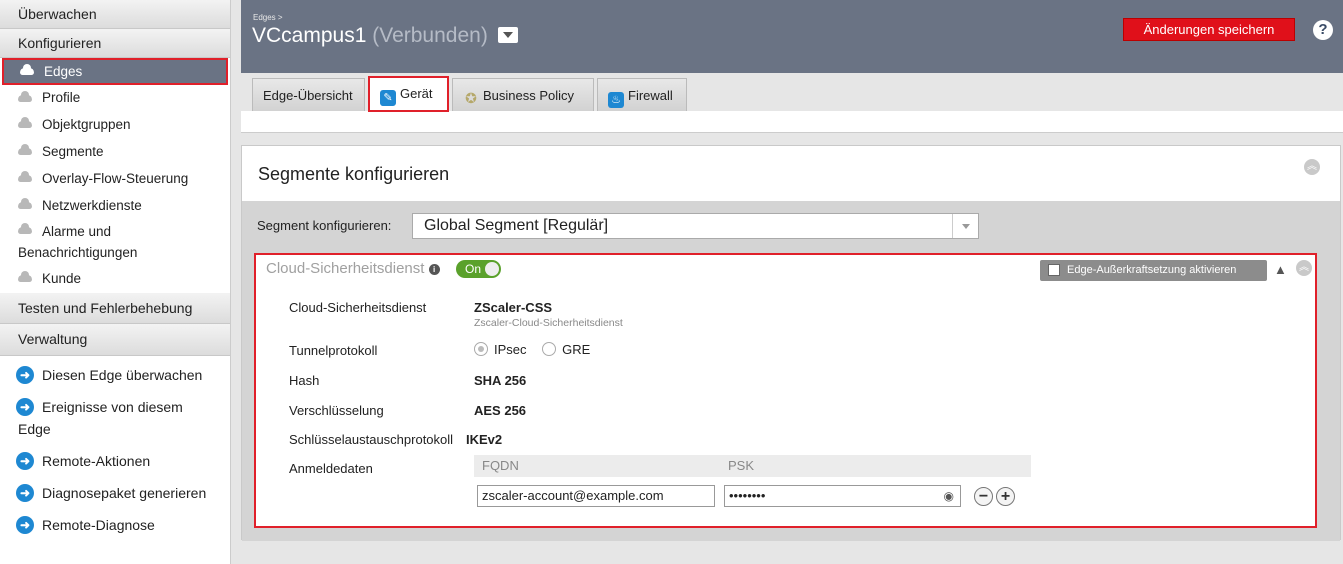  I want to click on action-label: Ereignisse von diesem, so click(112, 407).